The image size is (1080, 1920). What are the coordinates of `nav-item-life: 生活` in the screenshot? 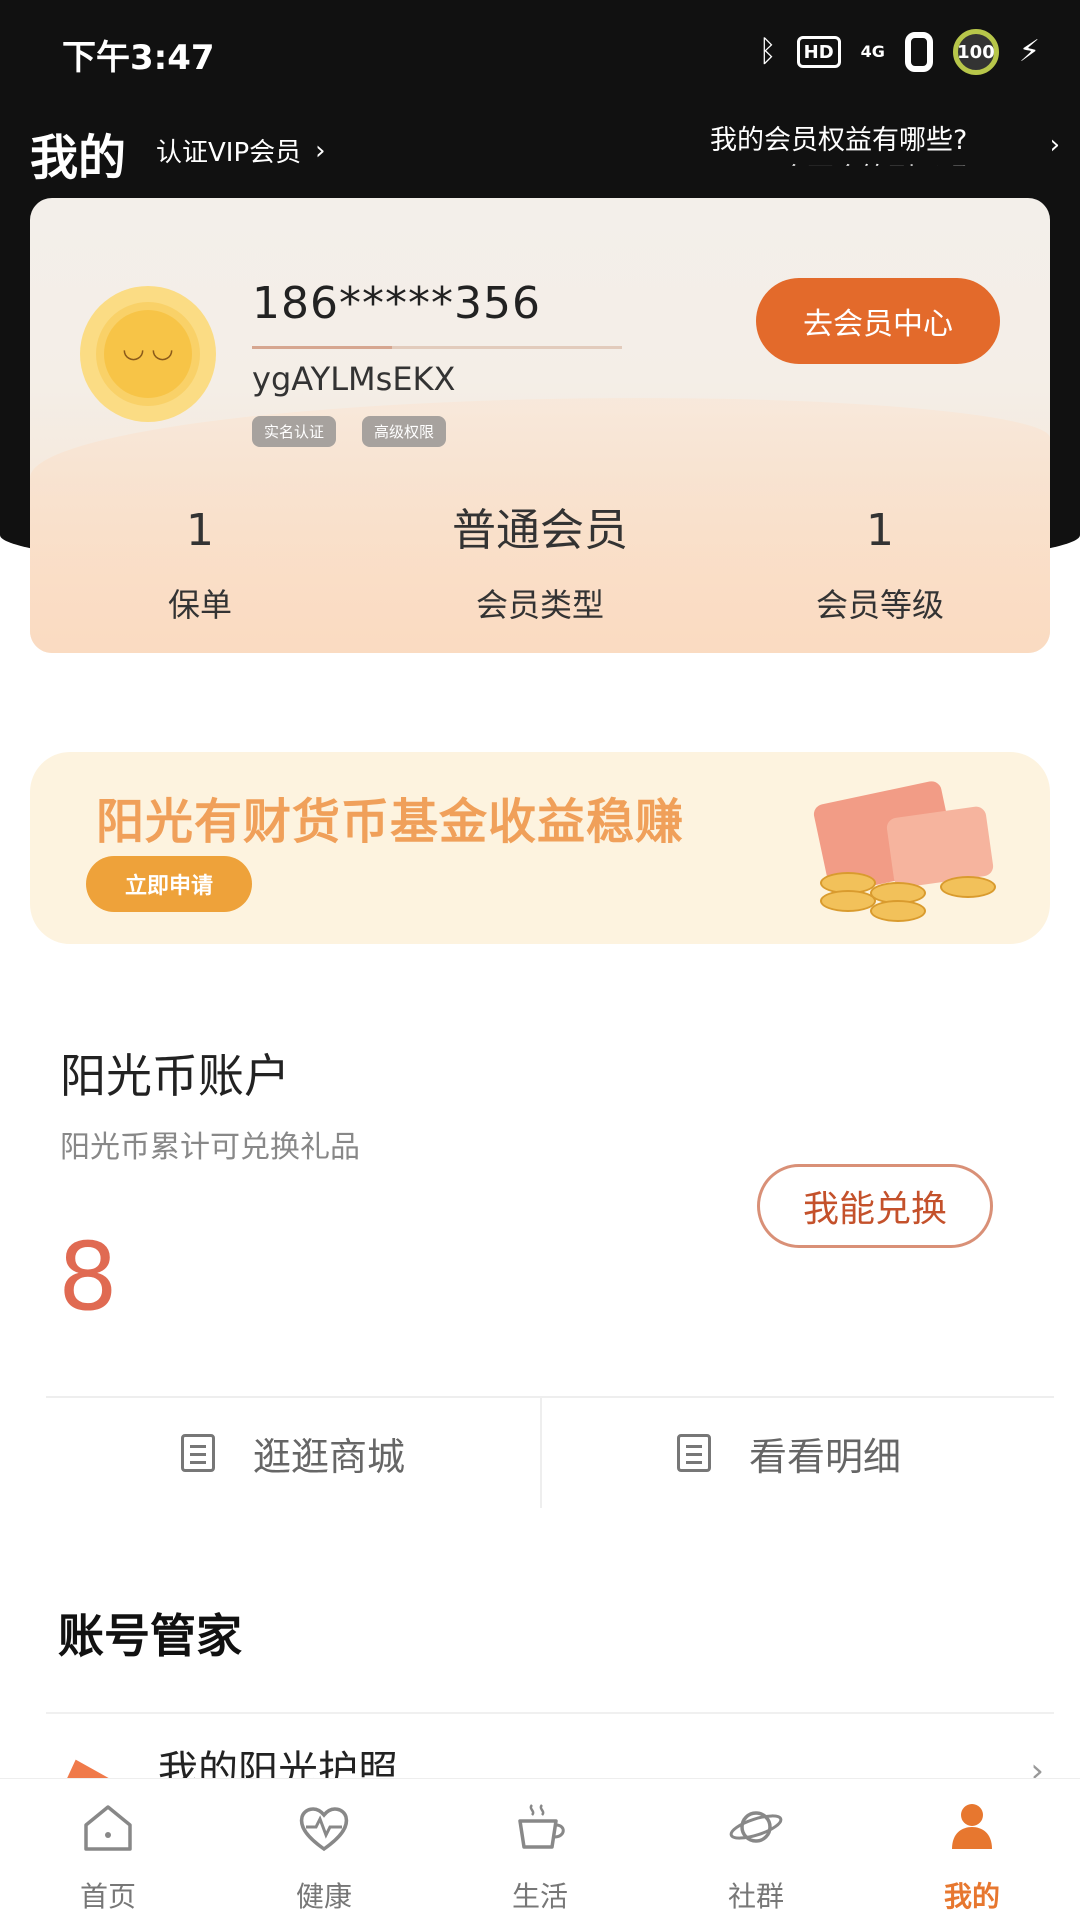 It's located at (540, 1849).